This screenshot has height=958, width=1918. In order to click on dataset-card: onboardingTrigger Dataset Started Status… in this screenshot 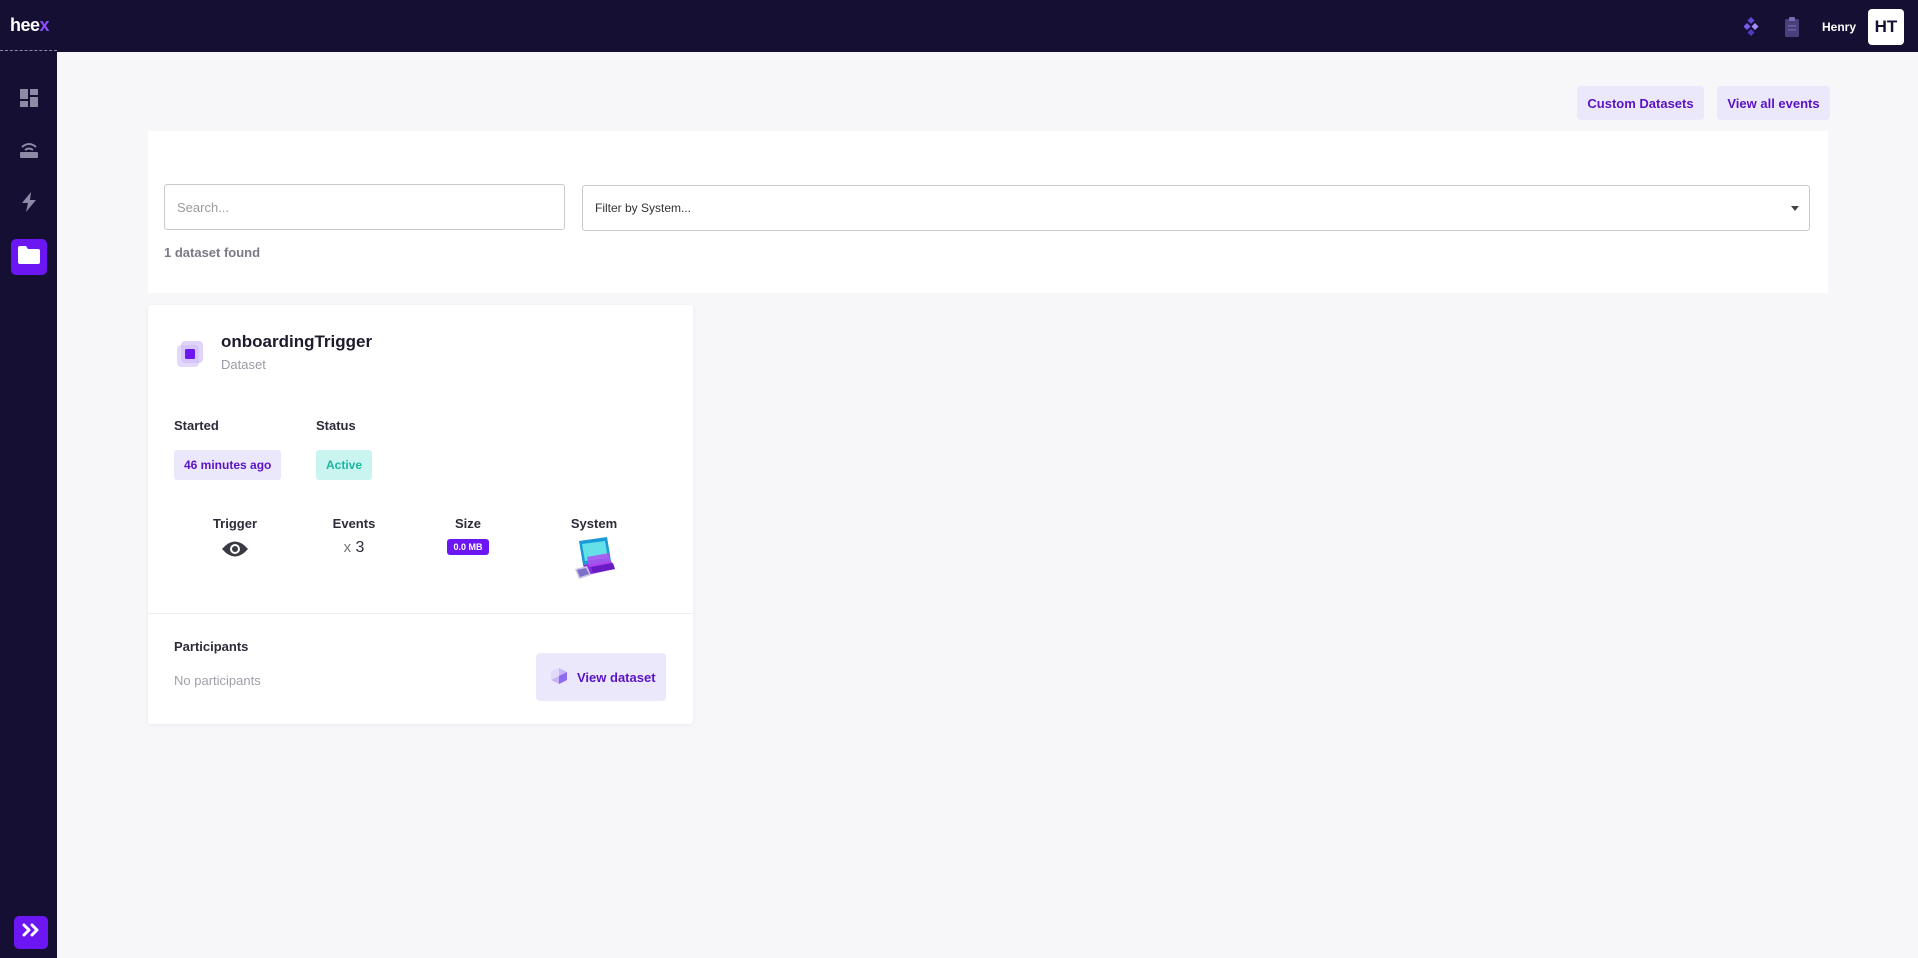, I will do `click(420, 514)`.